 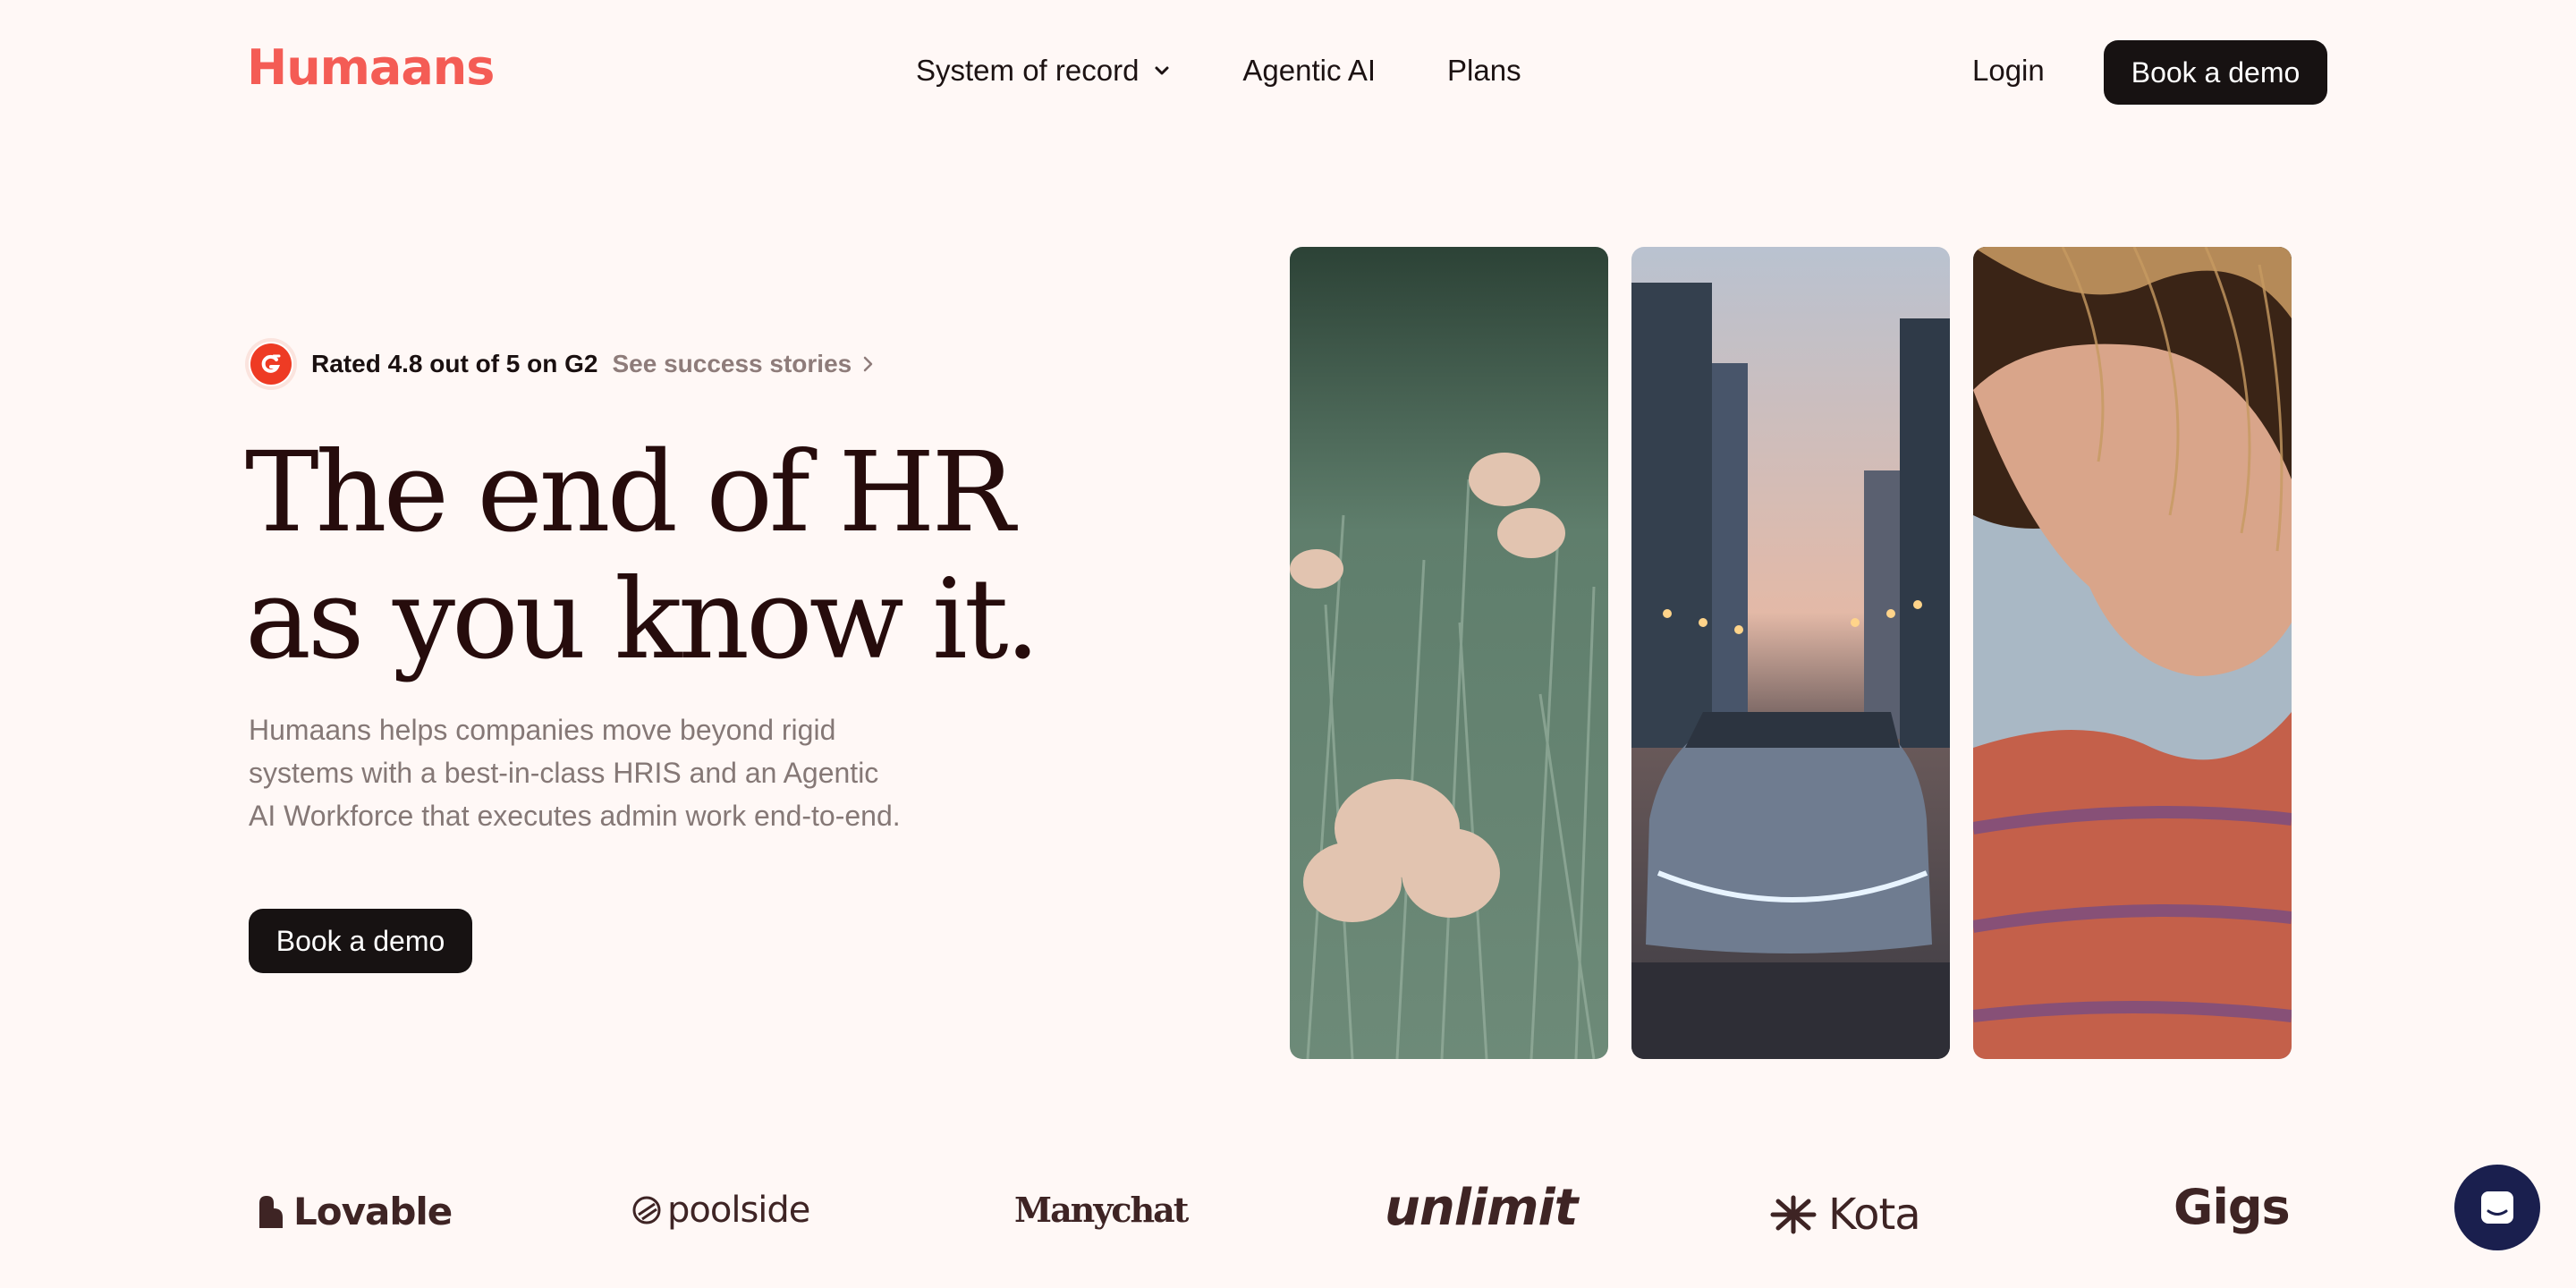 I want to click on chevron-right-icon, so click(x=868, y=364).